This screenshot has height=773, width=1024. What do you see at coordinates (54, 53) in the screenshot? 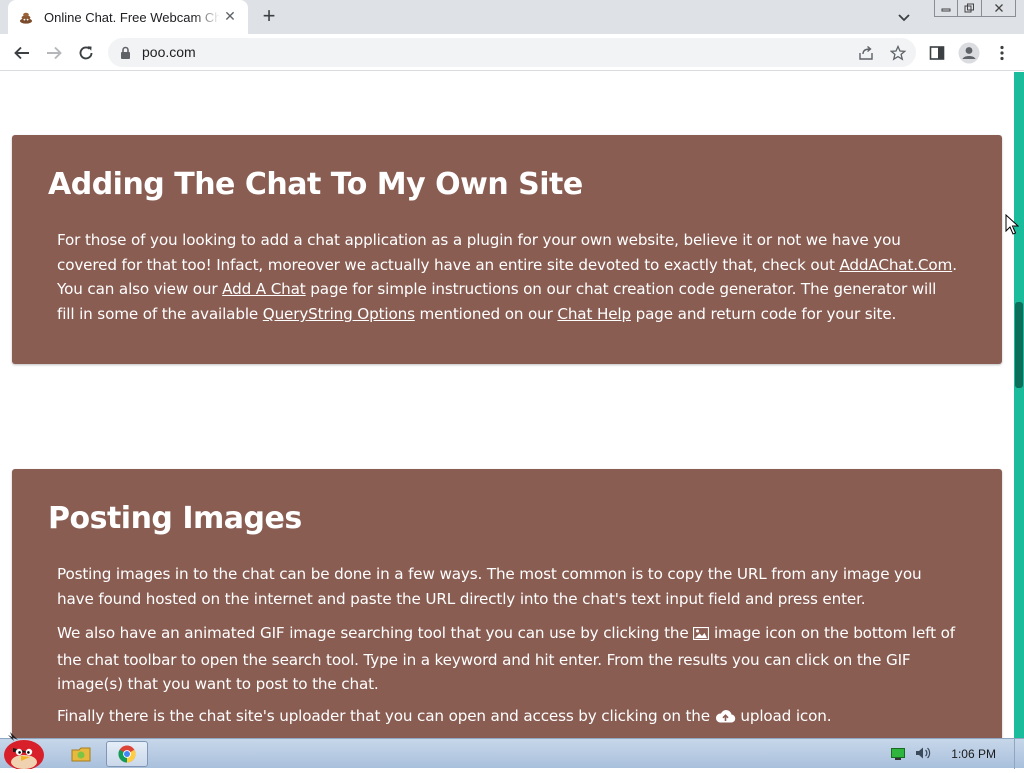
I see `forward-arrow-icon` at bounding box center [54, 53].